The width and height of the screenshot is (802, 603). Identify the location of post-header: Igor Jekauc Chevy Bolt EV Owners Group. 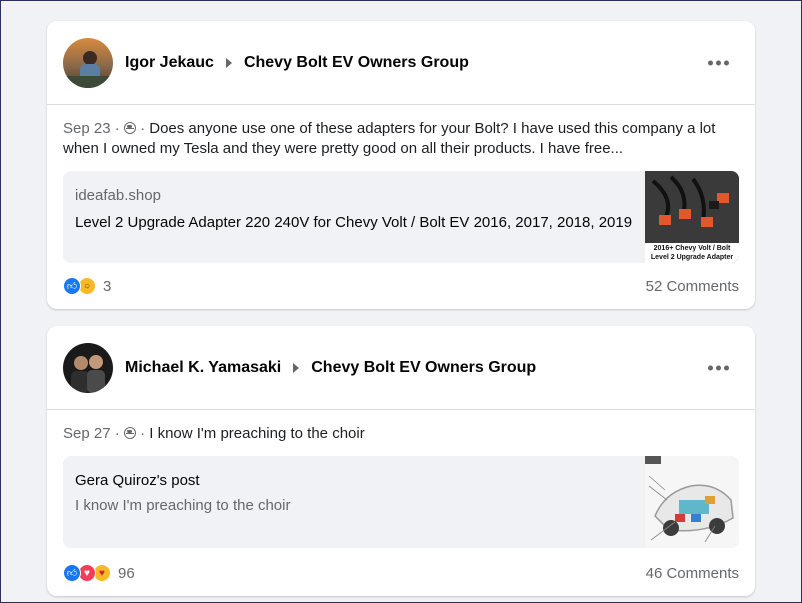
(401, 63).